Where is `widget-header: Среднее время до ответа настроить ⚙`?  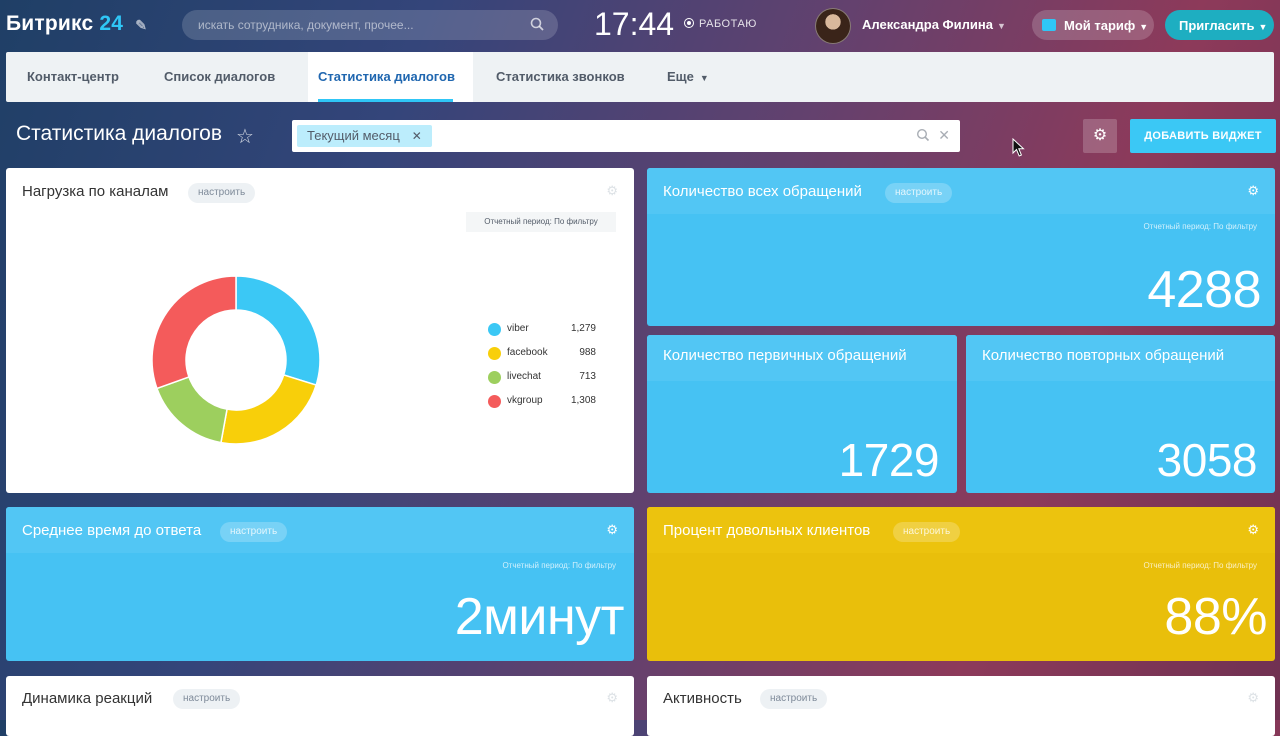 widget-header: Среднее время до ответа настроить ⚙ is located at coordinates (320, 530).